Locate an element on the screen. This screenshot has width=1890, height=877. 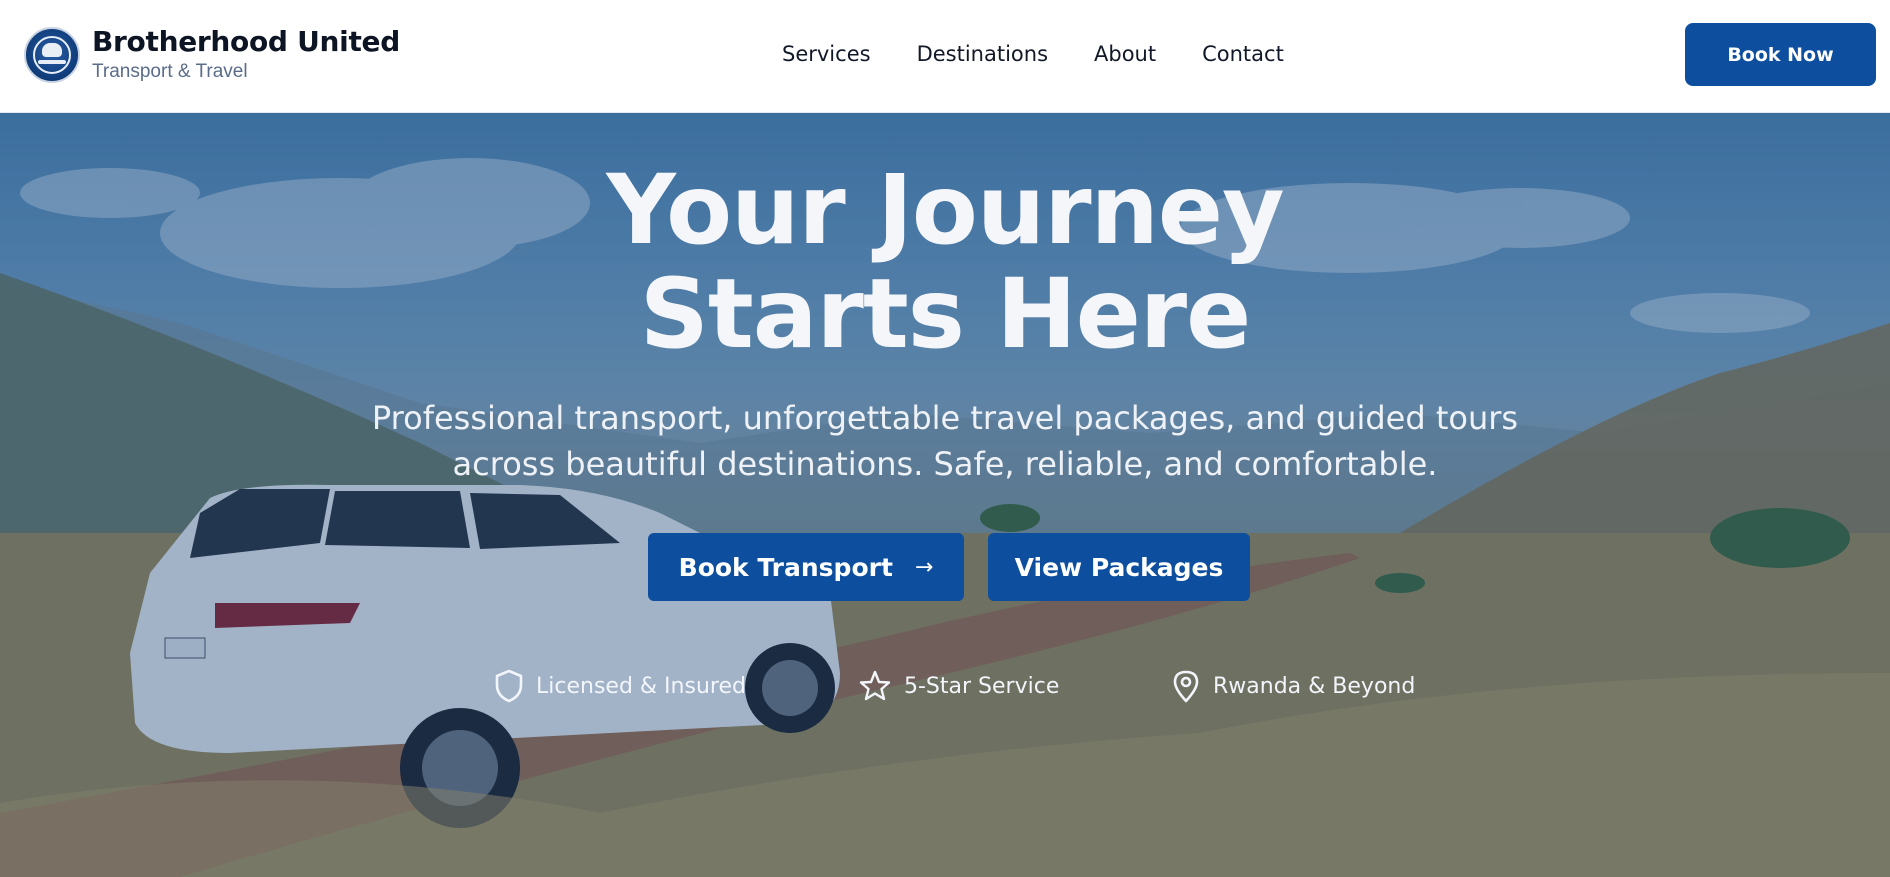
badge-service: 5-Star Service is located at coordinates (958, 686).